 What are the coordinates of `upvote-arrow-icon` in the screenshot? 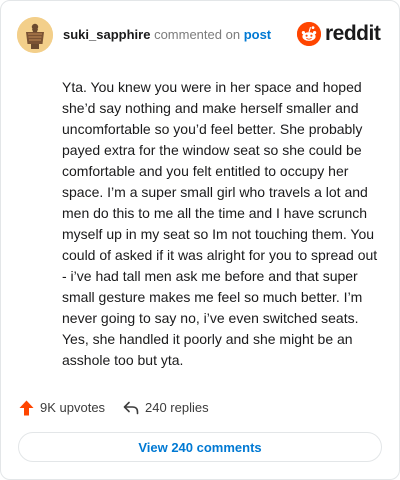 It's located at (26, 408).